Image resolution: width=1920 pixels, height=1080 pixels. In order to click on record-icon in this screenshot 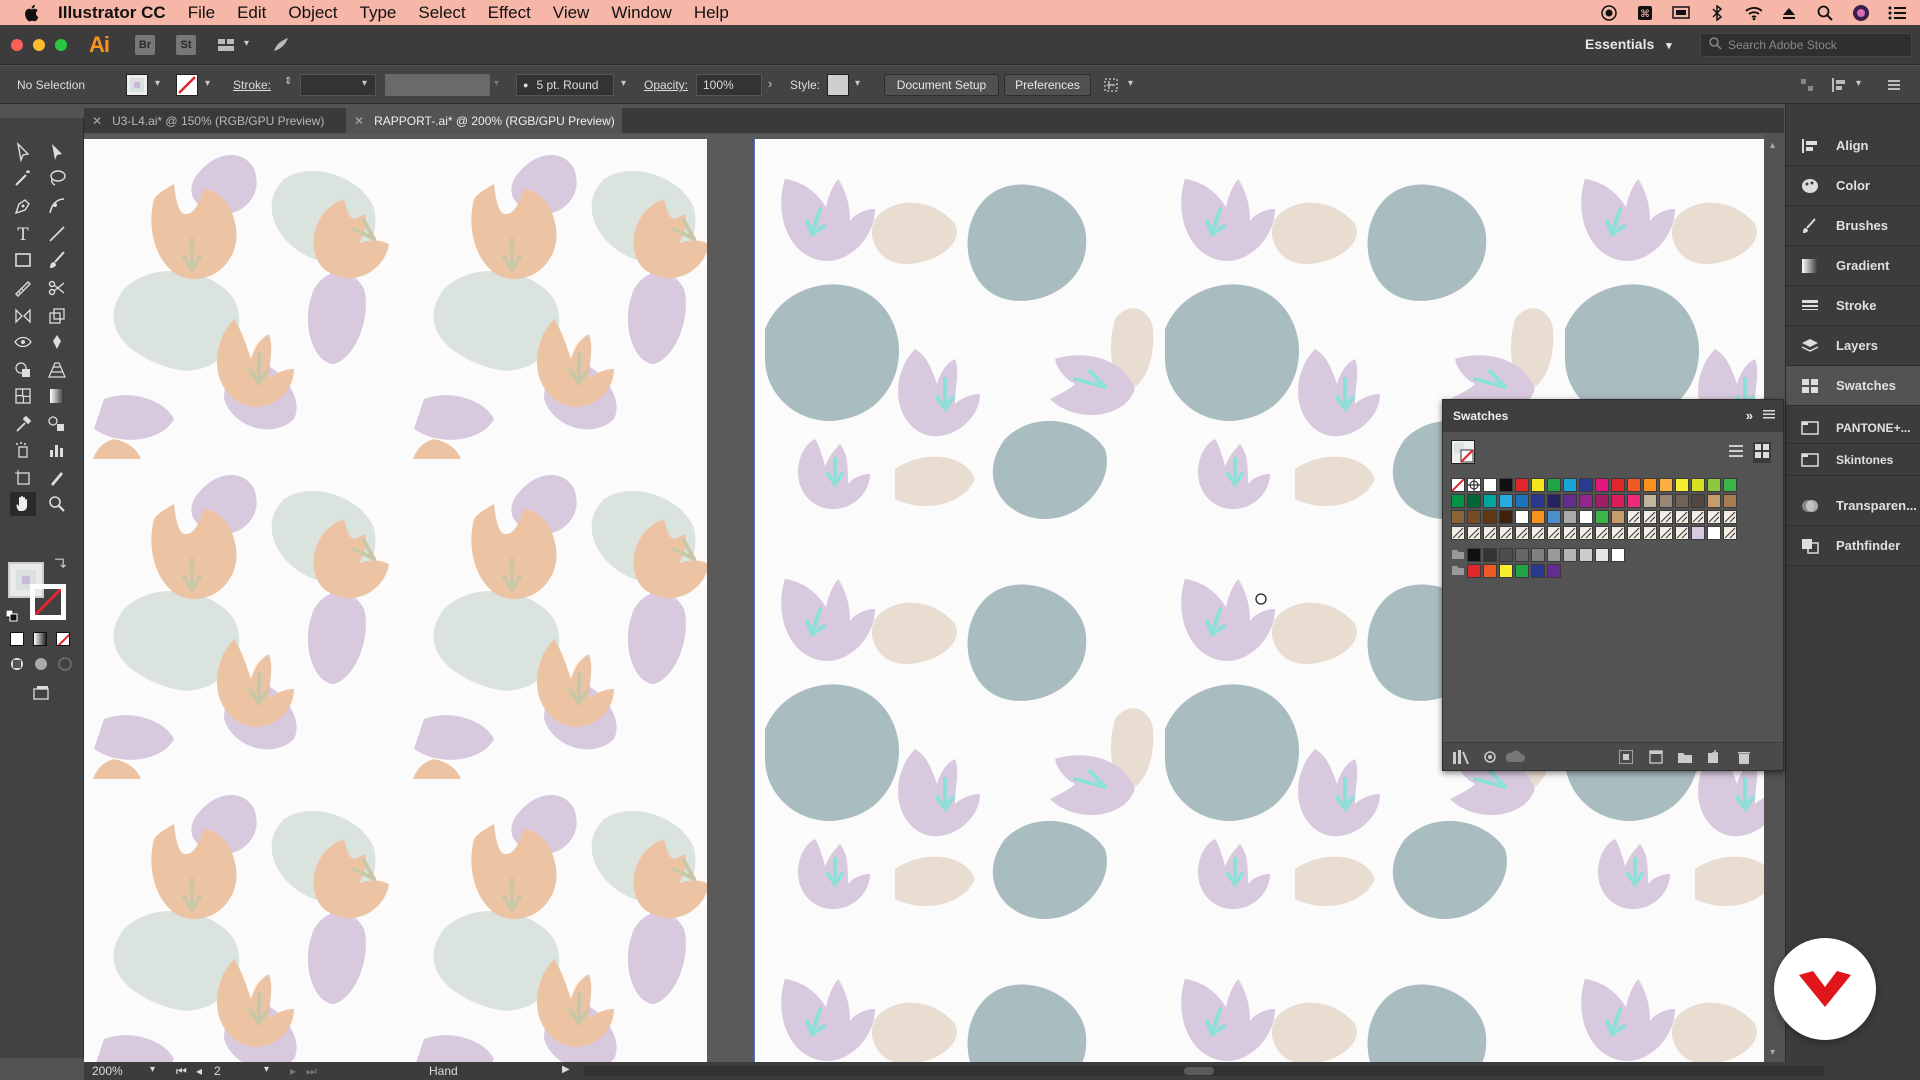, I will do `click(1609, 13)`.